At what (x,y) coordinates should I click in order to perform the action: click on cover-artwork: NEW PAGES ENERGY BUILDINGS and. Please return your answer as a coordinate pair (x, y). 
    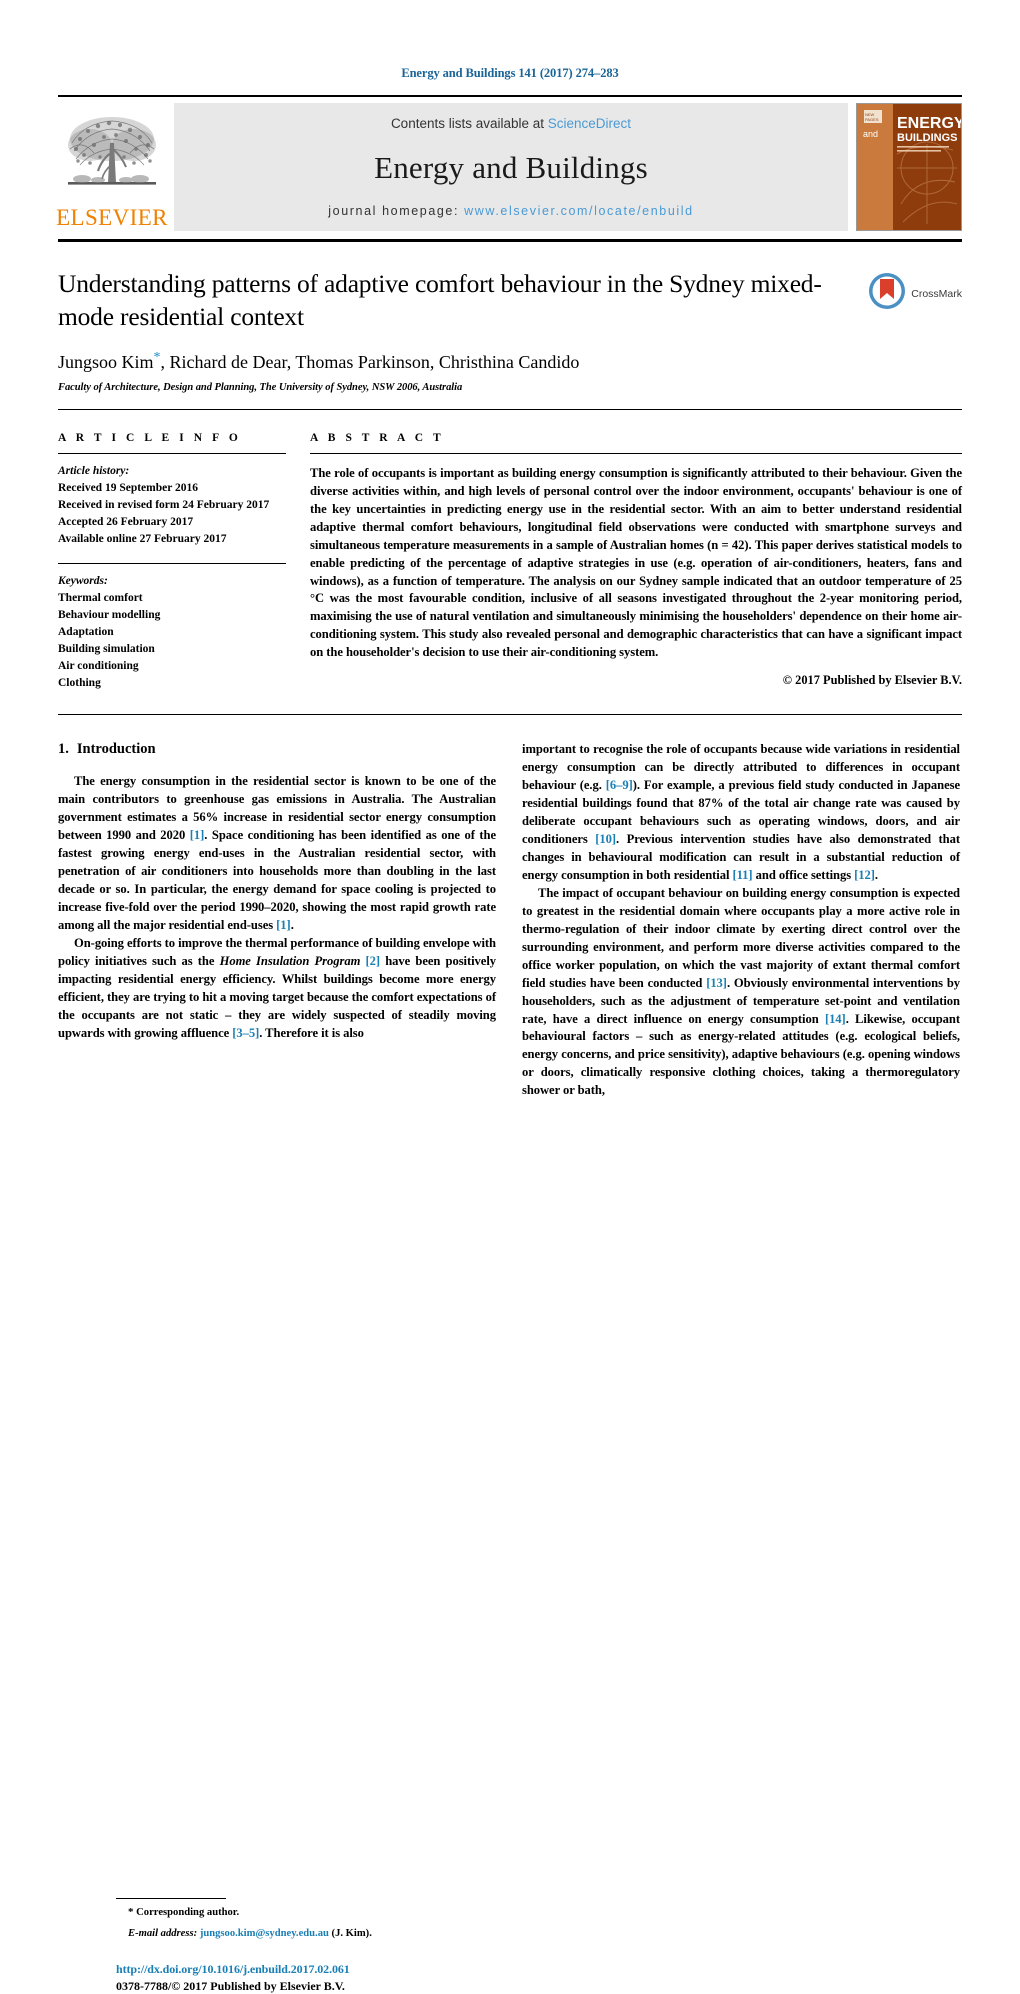
    Looking at the image, I should click on (909, 167).